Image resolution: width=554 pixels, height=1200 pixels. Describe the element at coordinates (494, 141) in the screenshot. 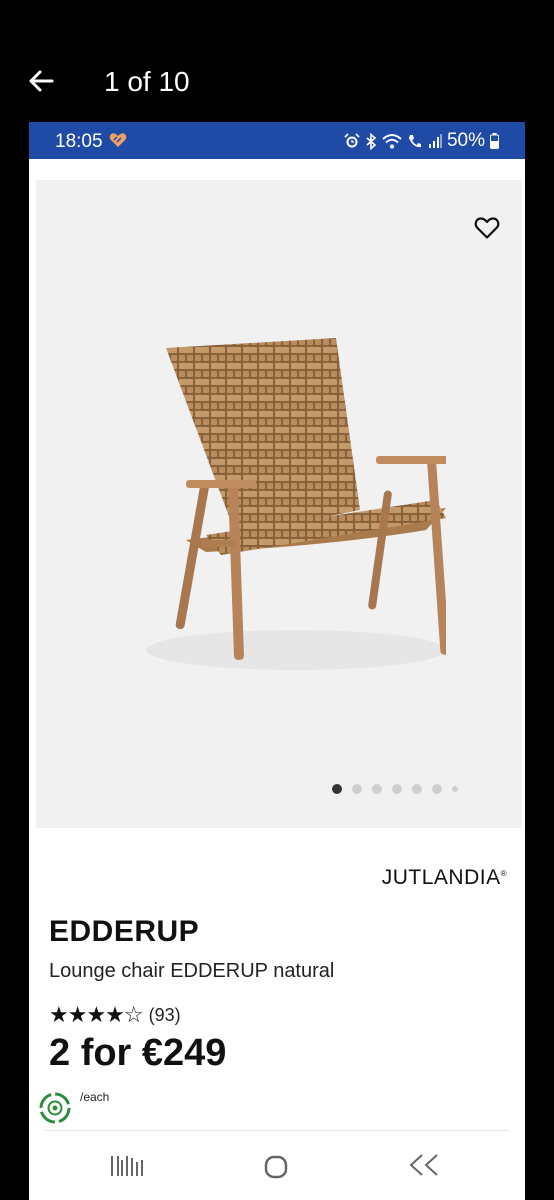

I see `battery-icon` at that location.